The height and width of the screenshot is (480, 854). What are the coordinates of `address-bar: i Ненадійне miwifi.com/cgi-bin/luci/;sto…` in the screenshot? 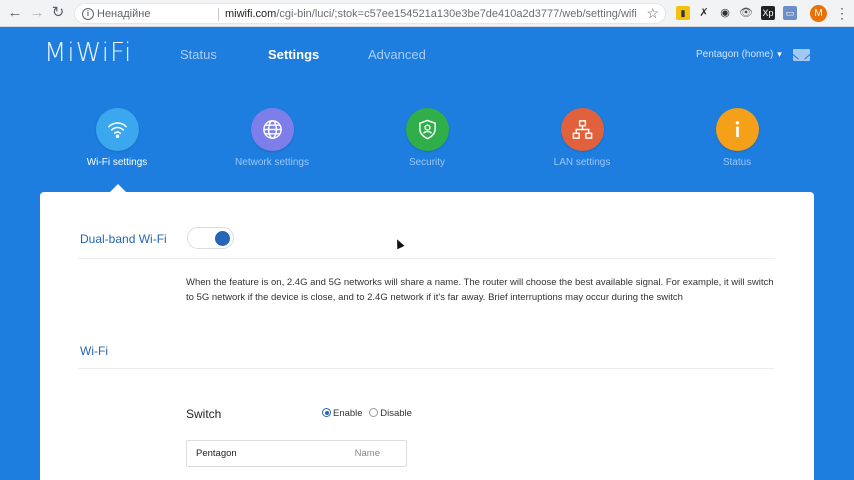 It's located at (370, 13).